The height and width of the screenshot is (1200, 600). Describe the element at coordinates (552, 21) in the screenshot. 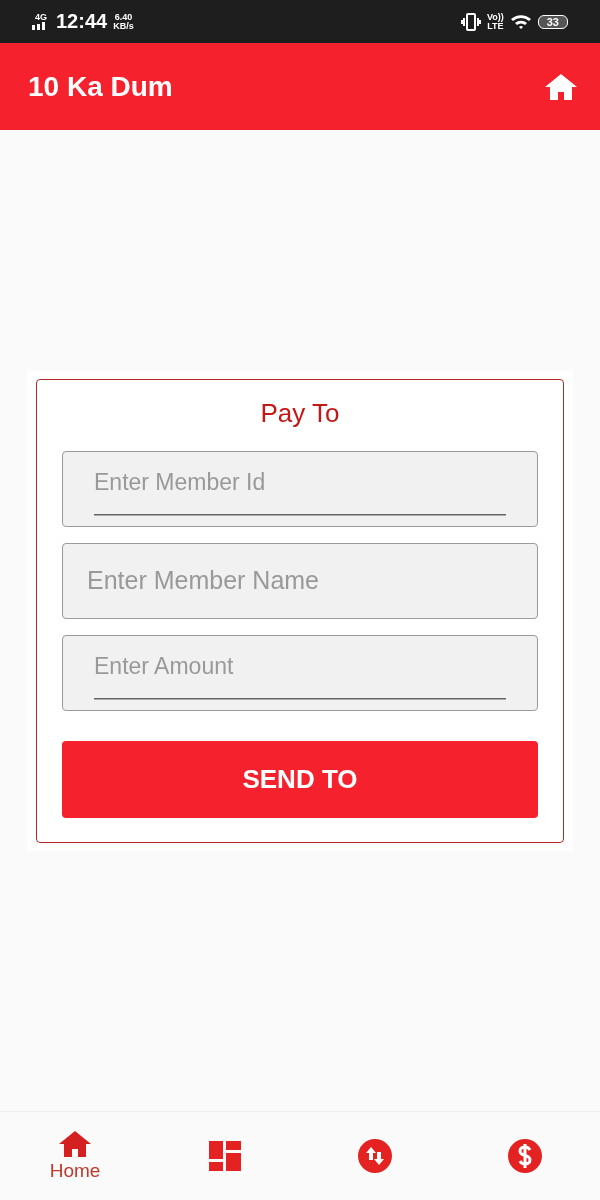

I see `battery-indicator: 33` at that location.